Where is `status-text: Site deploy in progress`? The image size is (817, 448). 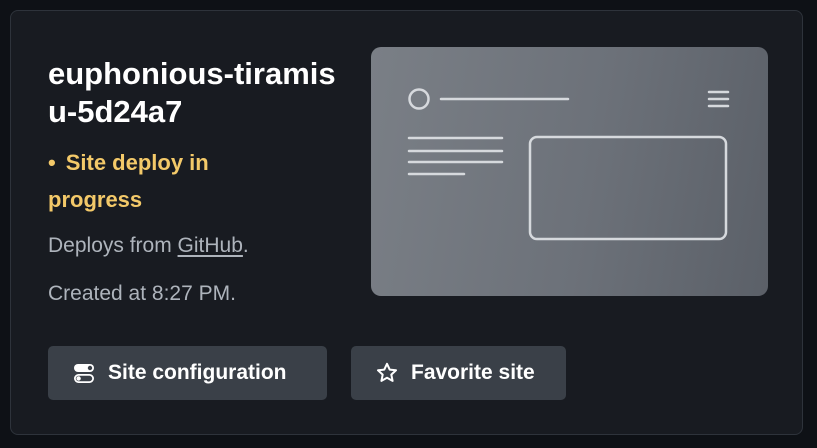 status-text: Site deploy in progress is located at coordinates (128, 181).